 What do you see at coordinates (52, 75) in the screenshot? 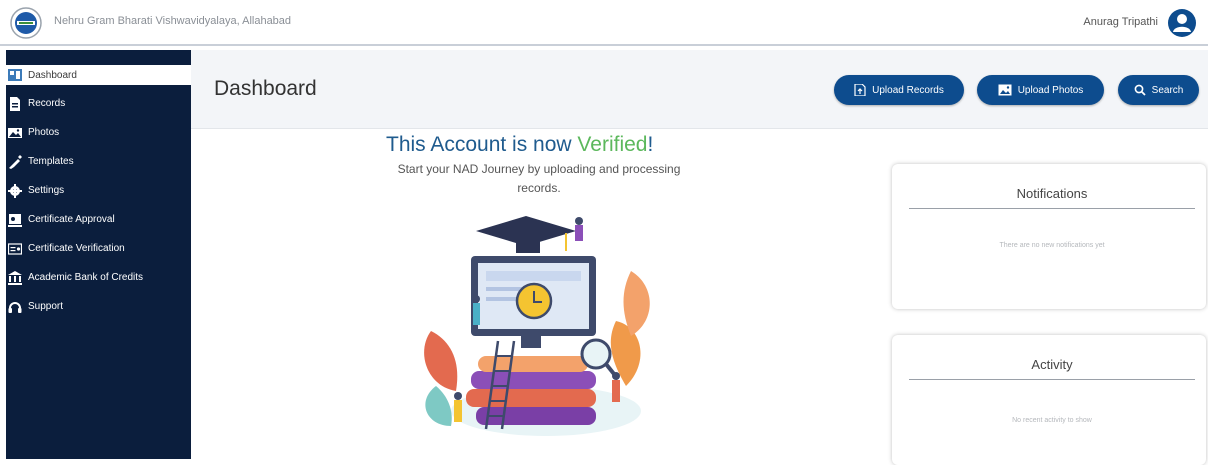
I see `sidebar-item-label: Dashboard` at bounding box center [52, 75].